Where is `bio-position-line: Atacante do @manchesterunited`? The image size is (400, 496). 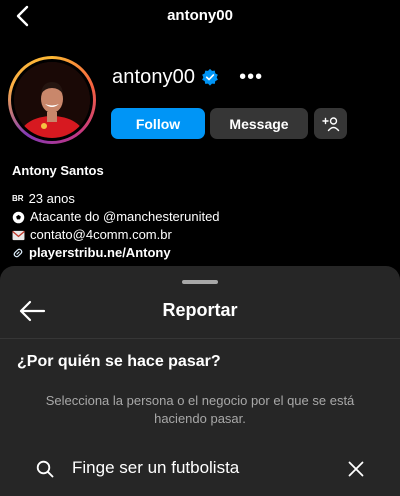 bio-position-line: Atacante do @manchesterunited is located at coordinates (116, 217).